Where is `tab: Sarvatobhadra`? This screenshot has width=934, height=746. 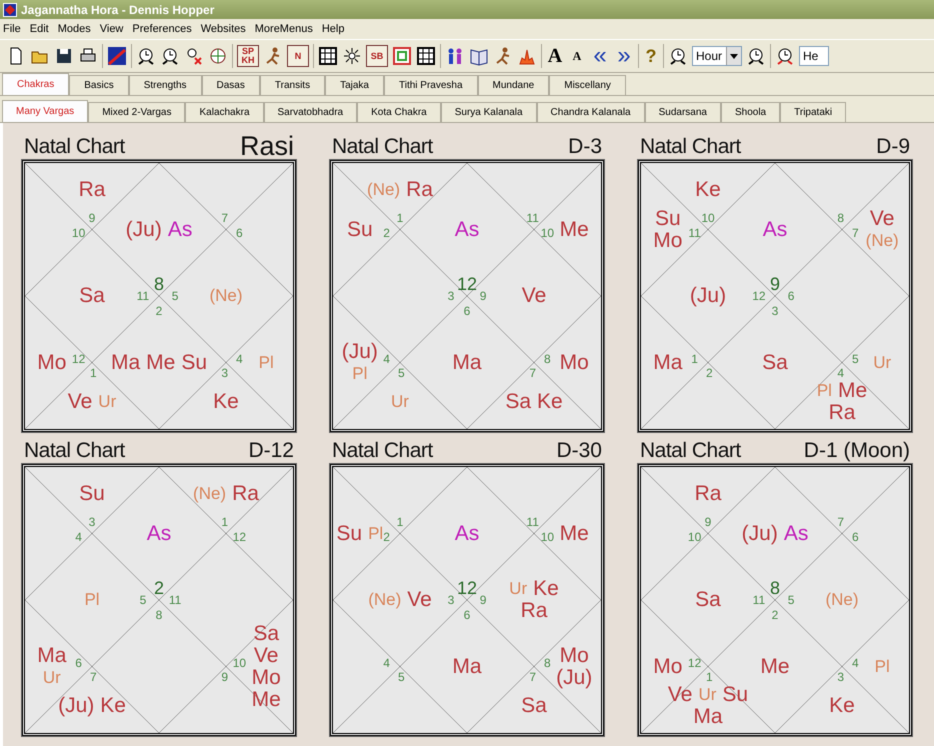 tab: Sarvatobhadra is located at coordinates (311, 112).